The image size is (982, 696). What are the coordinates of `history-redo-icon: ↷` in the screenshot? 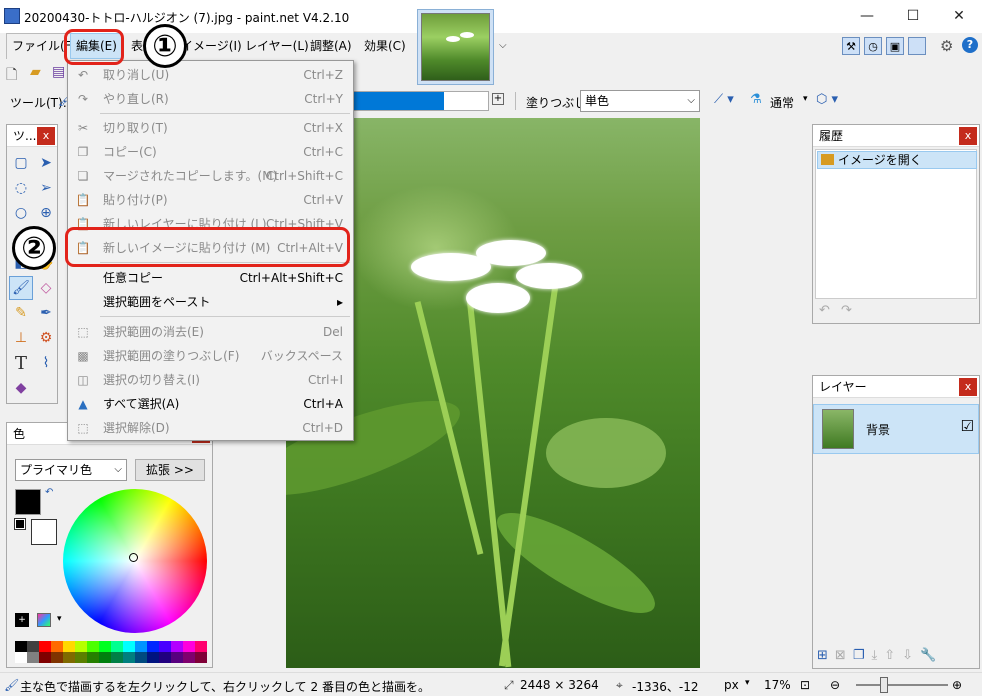 It's located at (846, 310).